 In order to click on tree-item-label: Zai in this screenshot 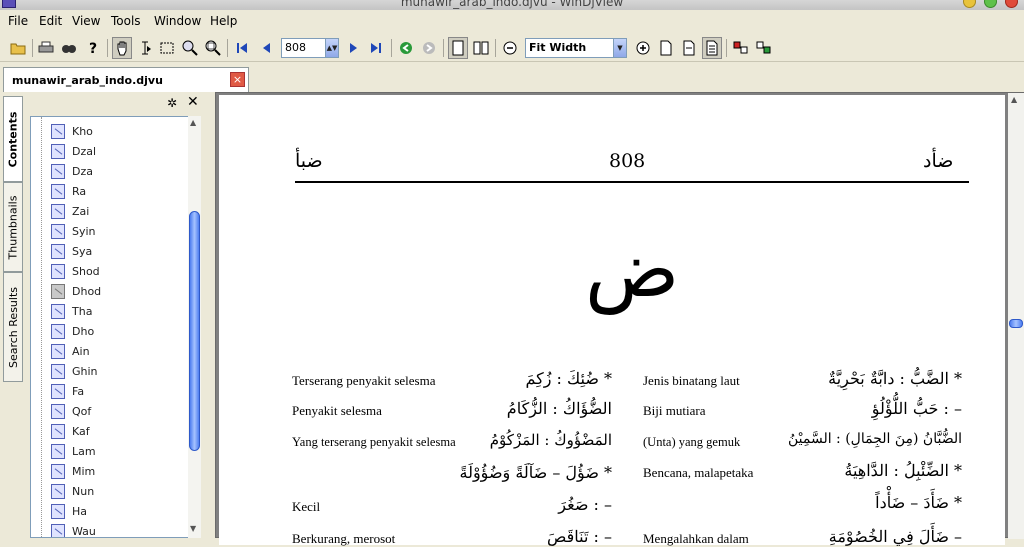, I will do `click(81, 211)`.